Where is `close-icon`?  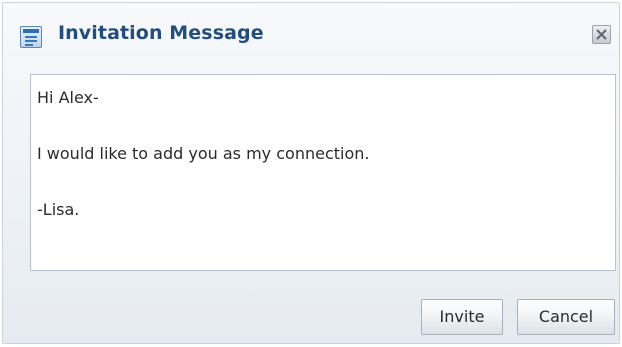
close-icon is located at coordinates (601, 34).